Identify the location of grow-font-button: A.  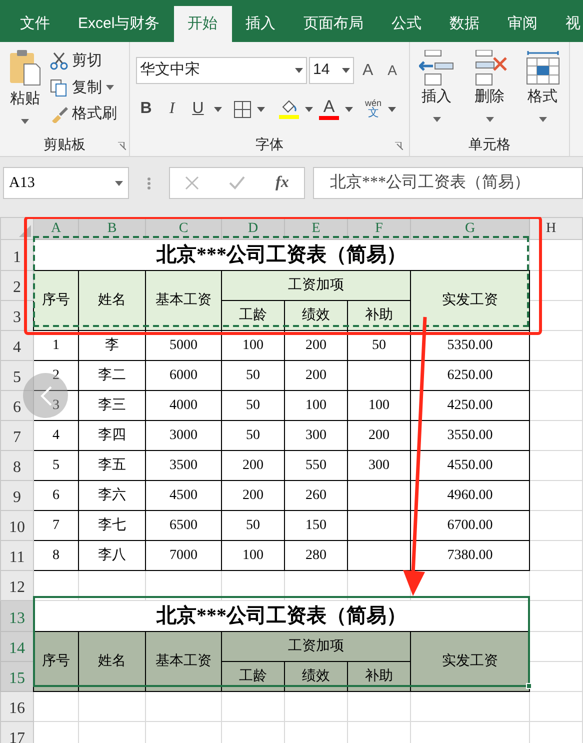
(368, 70).